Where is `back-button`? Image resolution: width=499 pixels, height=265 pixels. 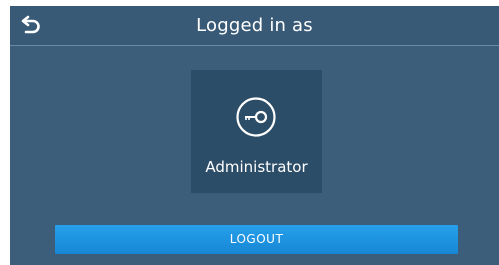 back-button is located at coordinates (32, 25).